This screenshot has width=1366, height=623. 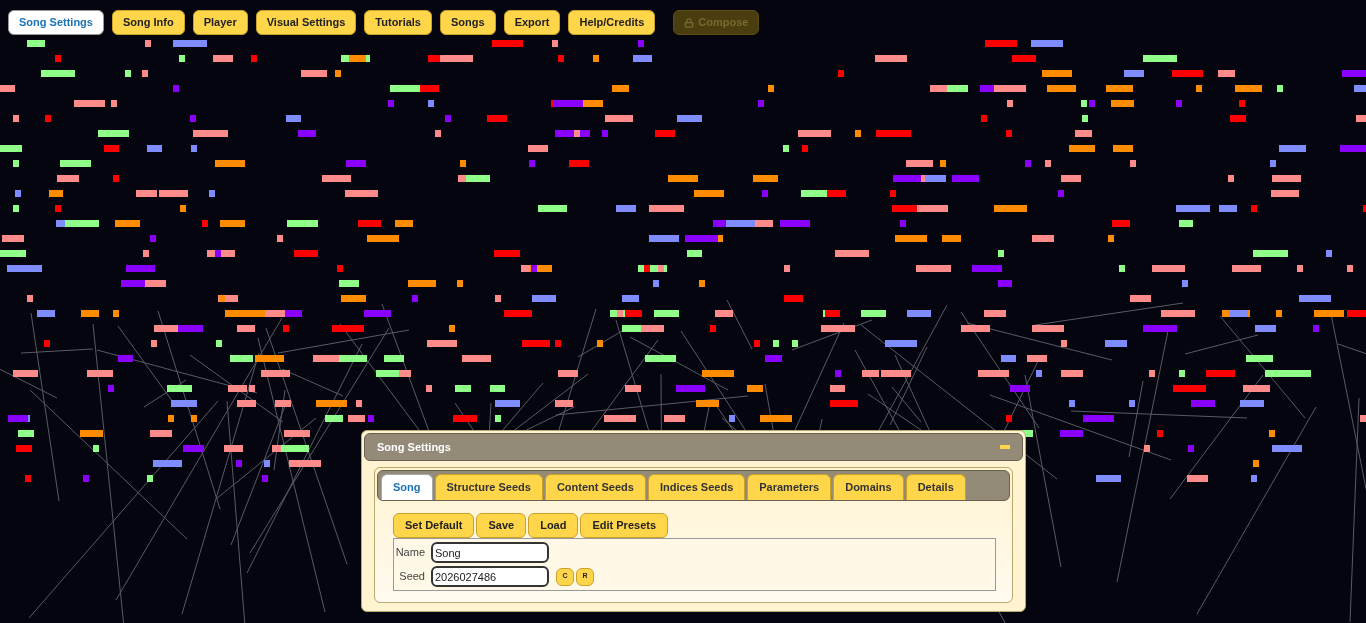 I want to click on text-field: Song, so click(x=490, y=552).